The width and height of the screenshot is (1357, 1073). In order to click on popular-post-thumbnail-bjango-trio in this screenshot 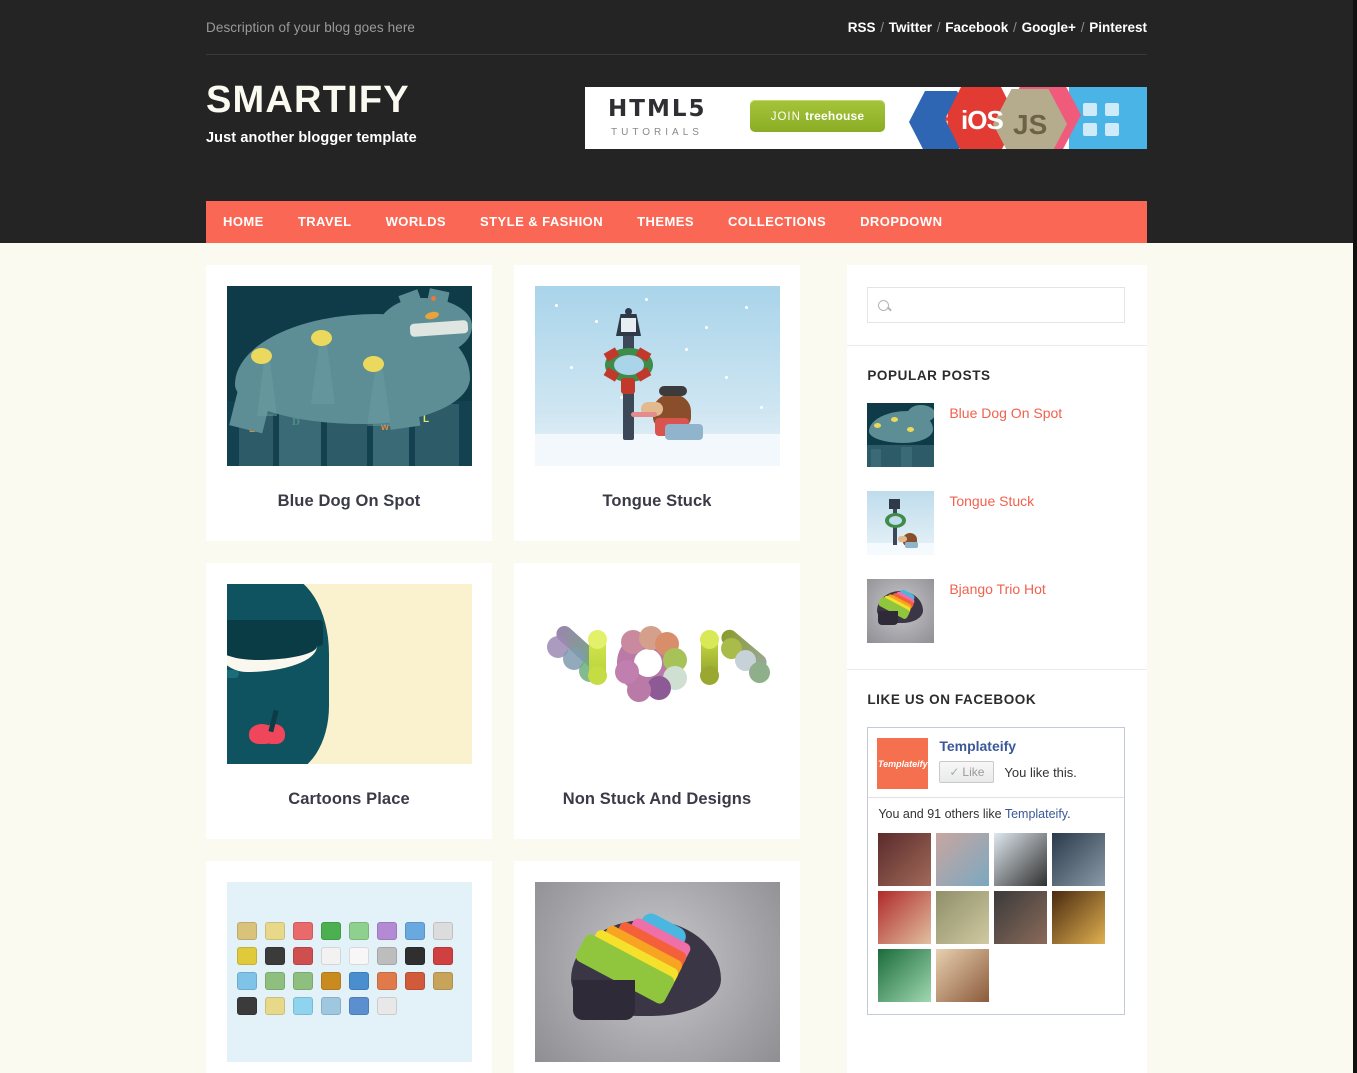, I will do `click(901, 611)`.